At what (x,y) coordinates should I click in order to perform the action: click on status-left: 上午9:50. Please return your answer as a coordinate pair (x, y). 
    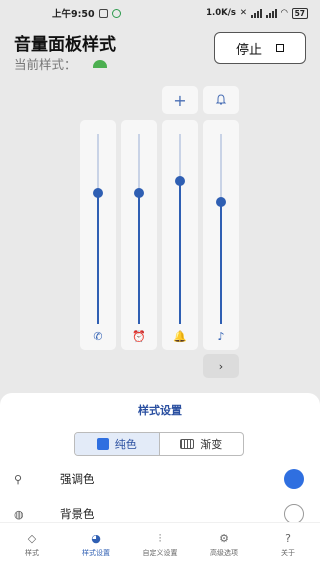
    Looking at the image, I should click on (86, 13).